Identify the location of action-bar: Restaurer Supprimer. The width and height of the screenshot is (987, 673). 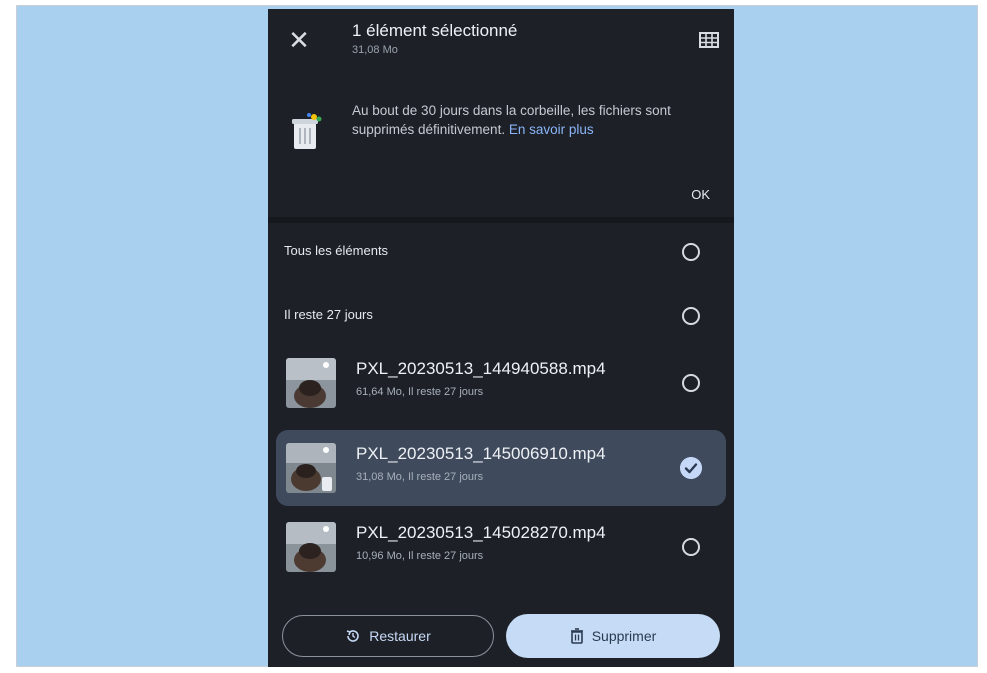
(501, 637).